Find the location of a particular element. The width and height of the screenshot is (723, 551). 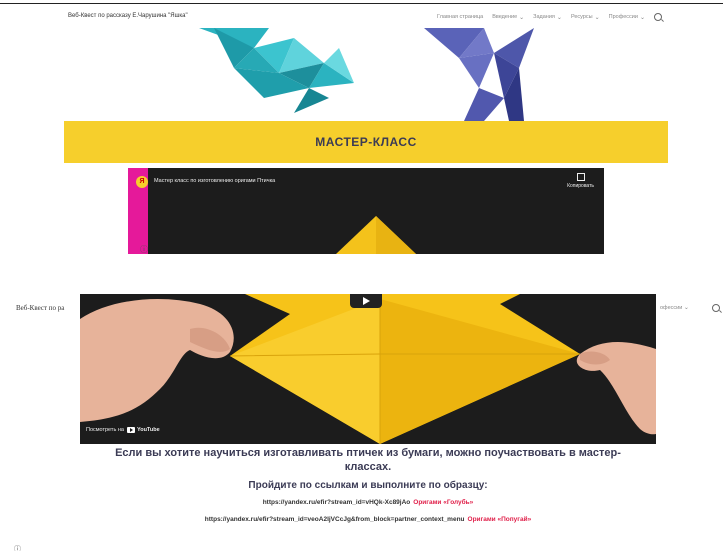

watch-on-youtube-link: Посмотреть на YouTube is located at coordinates (123, 430).